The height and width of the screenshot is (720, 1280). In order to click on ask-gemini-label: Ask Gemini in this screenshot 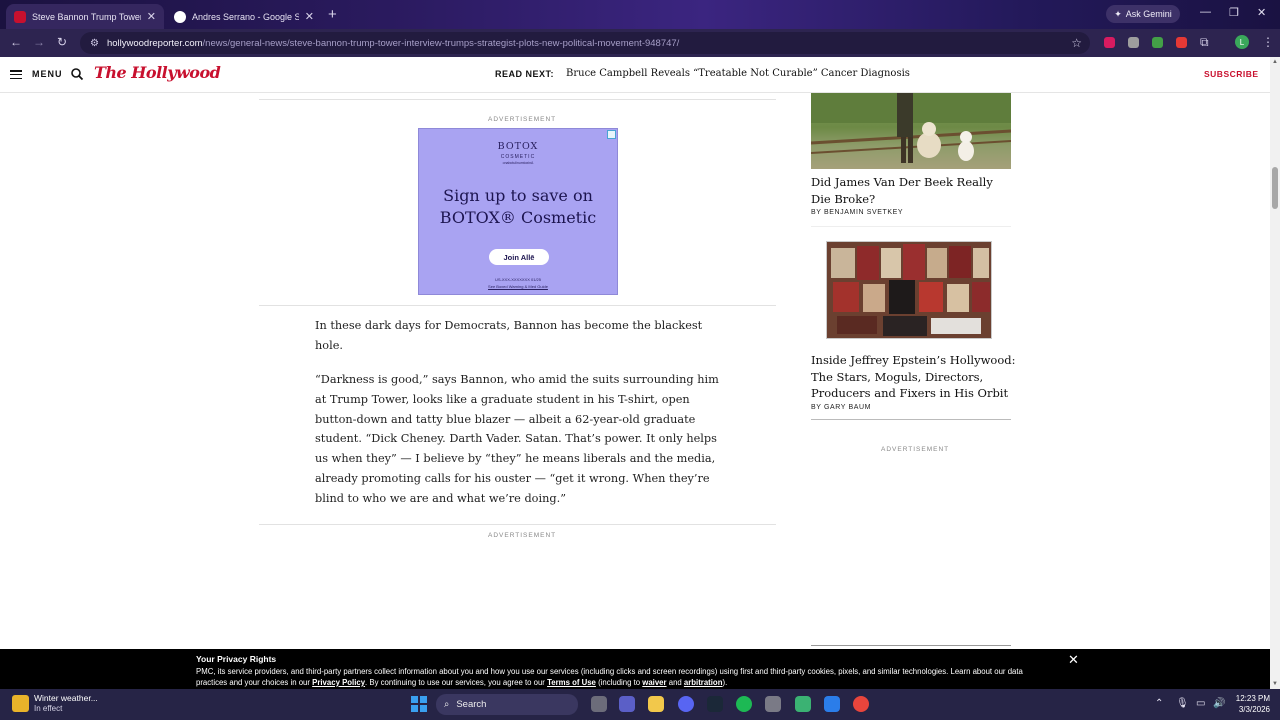, I will do `click(1148, 14)`.